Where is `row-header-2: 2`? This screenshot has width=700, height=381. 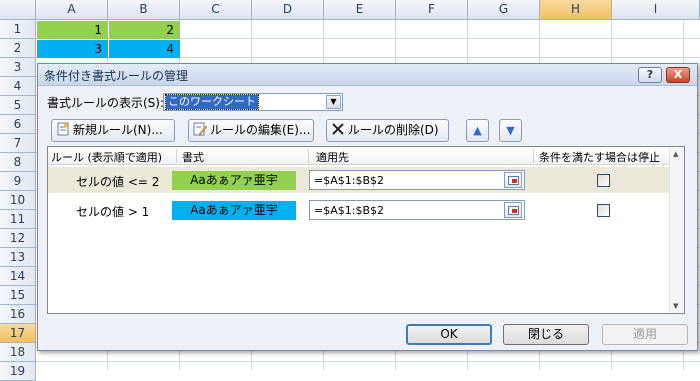 row-header-2: 2 is located at coordinates (18, 48).